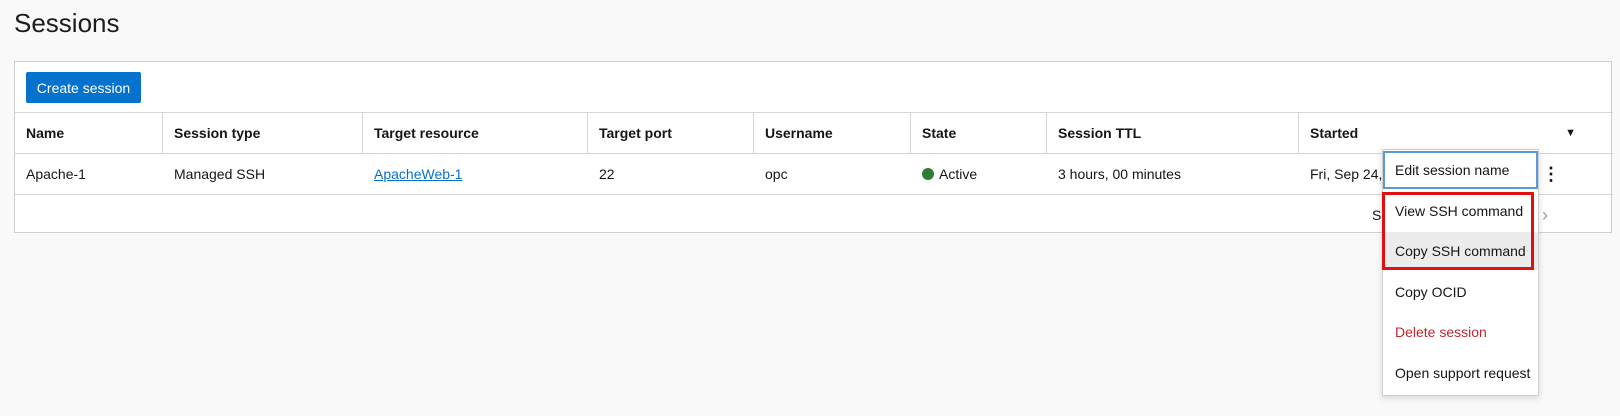 Image resolution: width=1620 pixels, height=416 pixels. Describe the element at coordinates (814, 214) in the screenshot. I see `table-footer: S ›` at that location.